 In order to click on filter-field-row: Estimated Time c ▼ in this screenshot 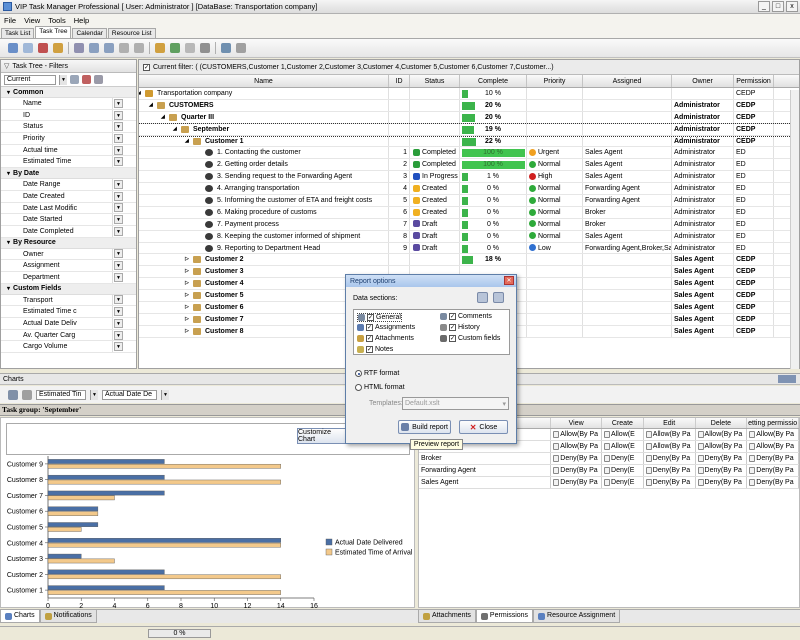, I will do `click(68, 312)`.